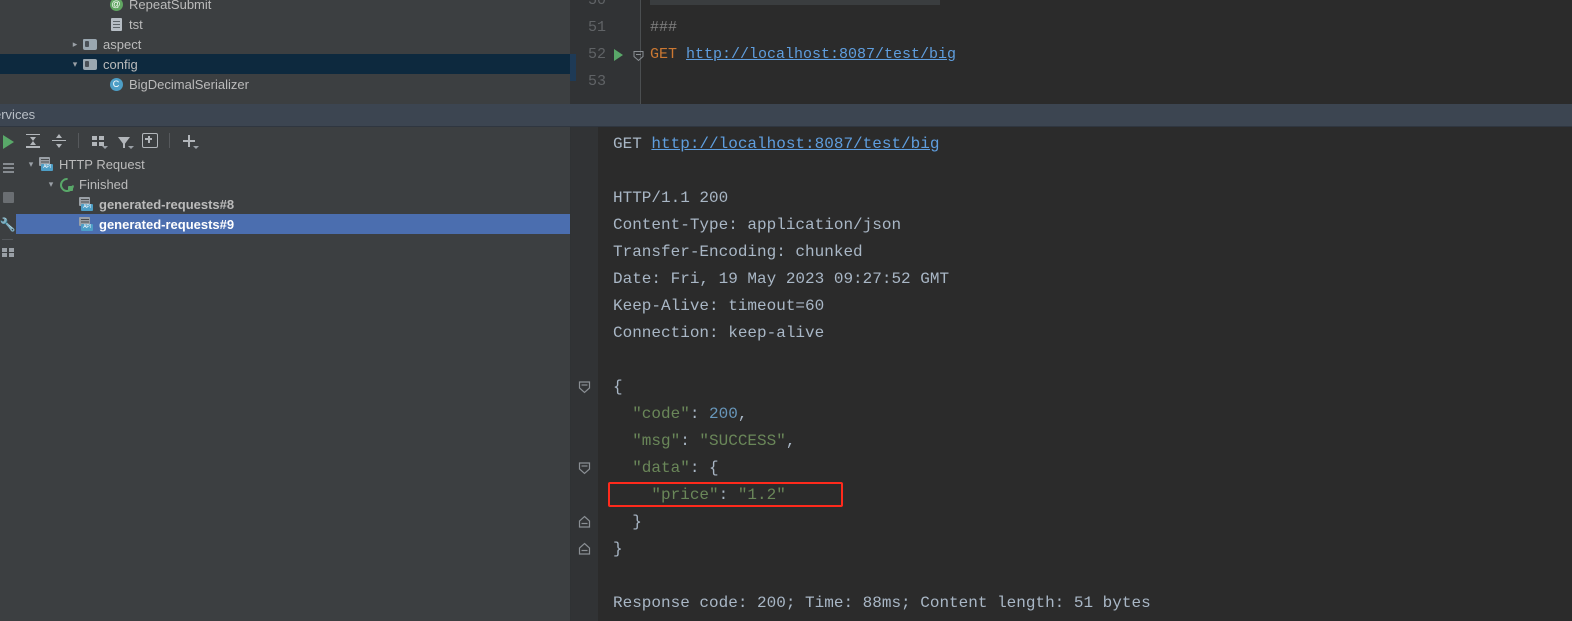  I want to click on response-token: HTTP/1.1 200, so click(671, 197).